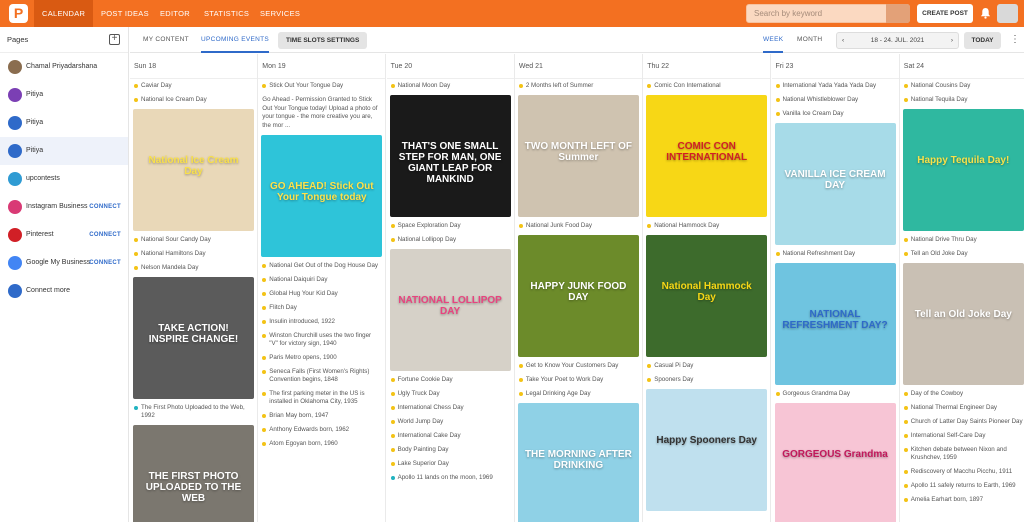  What do you see at coordinates (578, 156) in the screenshot?
I see `post-image-card: TWO MONTH LEFT OF Summer` at bounding box center [578, 156].